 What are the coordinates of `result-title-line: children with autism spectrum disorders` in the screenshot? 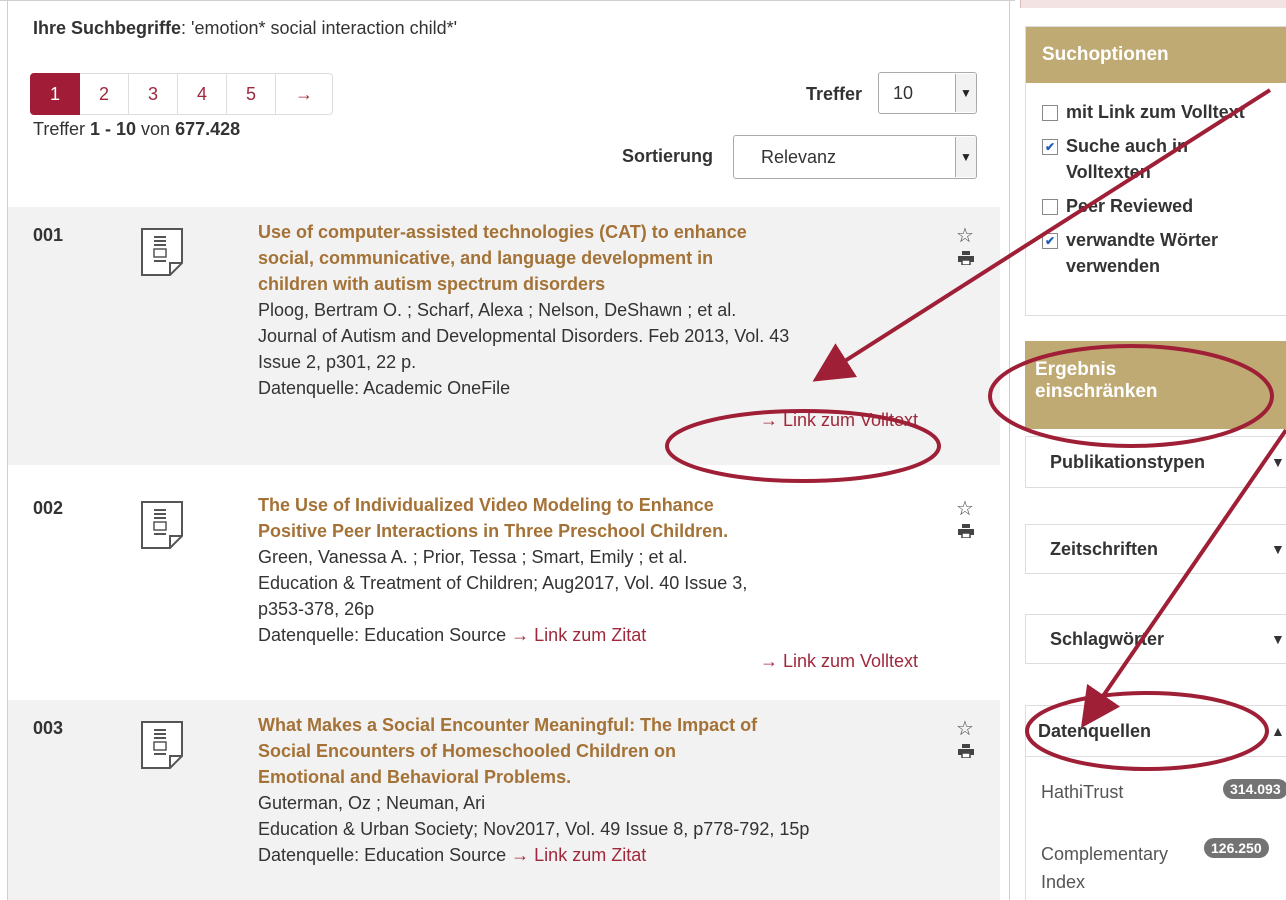 It's located at (588, 284).